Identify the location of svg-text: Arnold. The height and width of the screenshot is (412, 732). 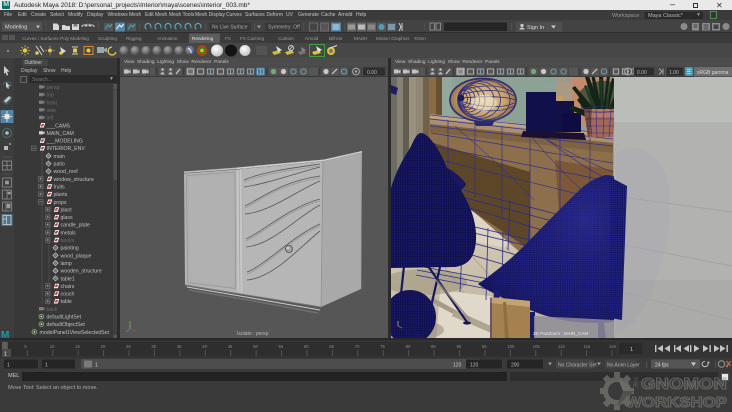
(312, 38).